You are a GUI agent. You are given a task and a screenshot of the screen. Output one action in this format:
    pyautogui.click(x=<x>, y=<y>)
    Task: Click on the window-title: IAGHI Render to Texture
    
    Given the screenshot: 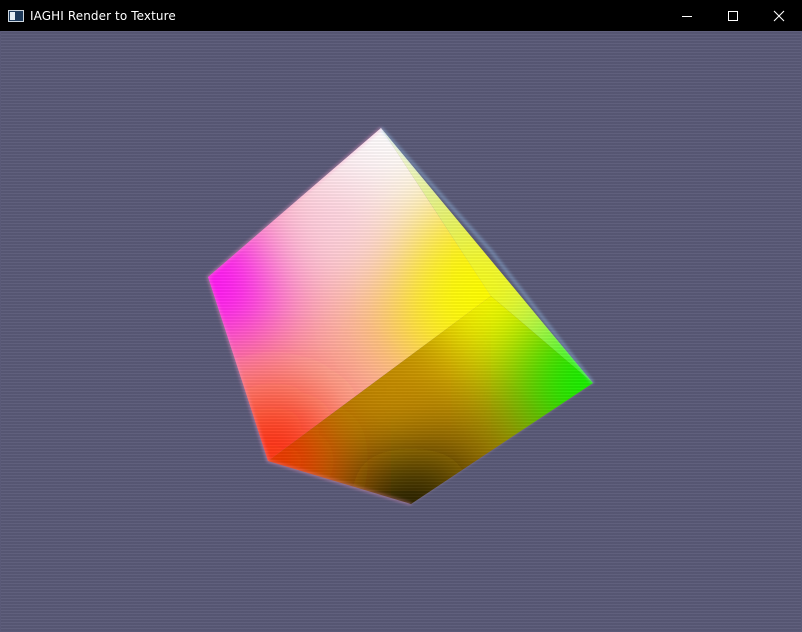 What is the action you would take?
    pyautogui.click(x=103, y=15)
    